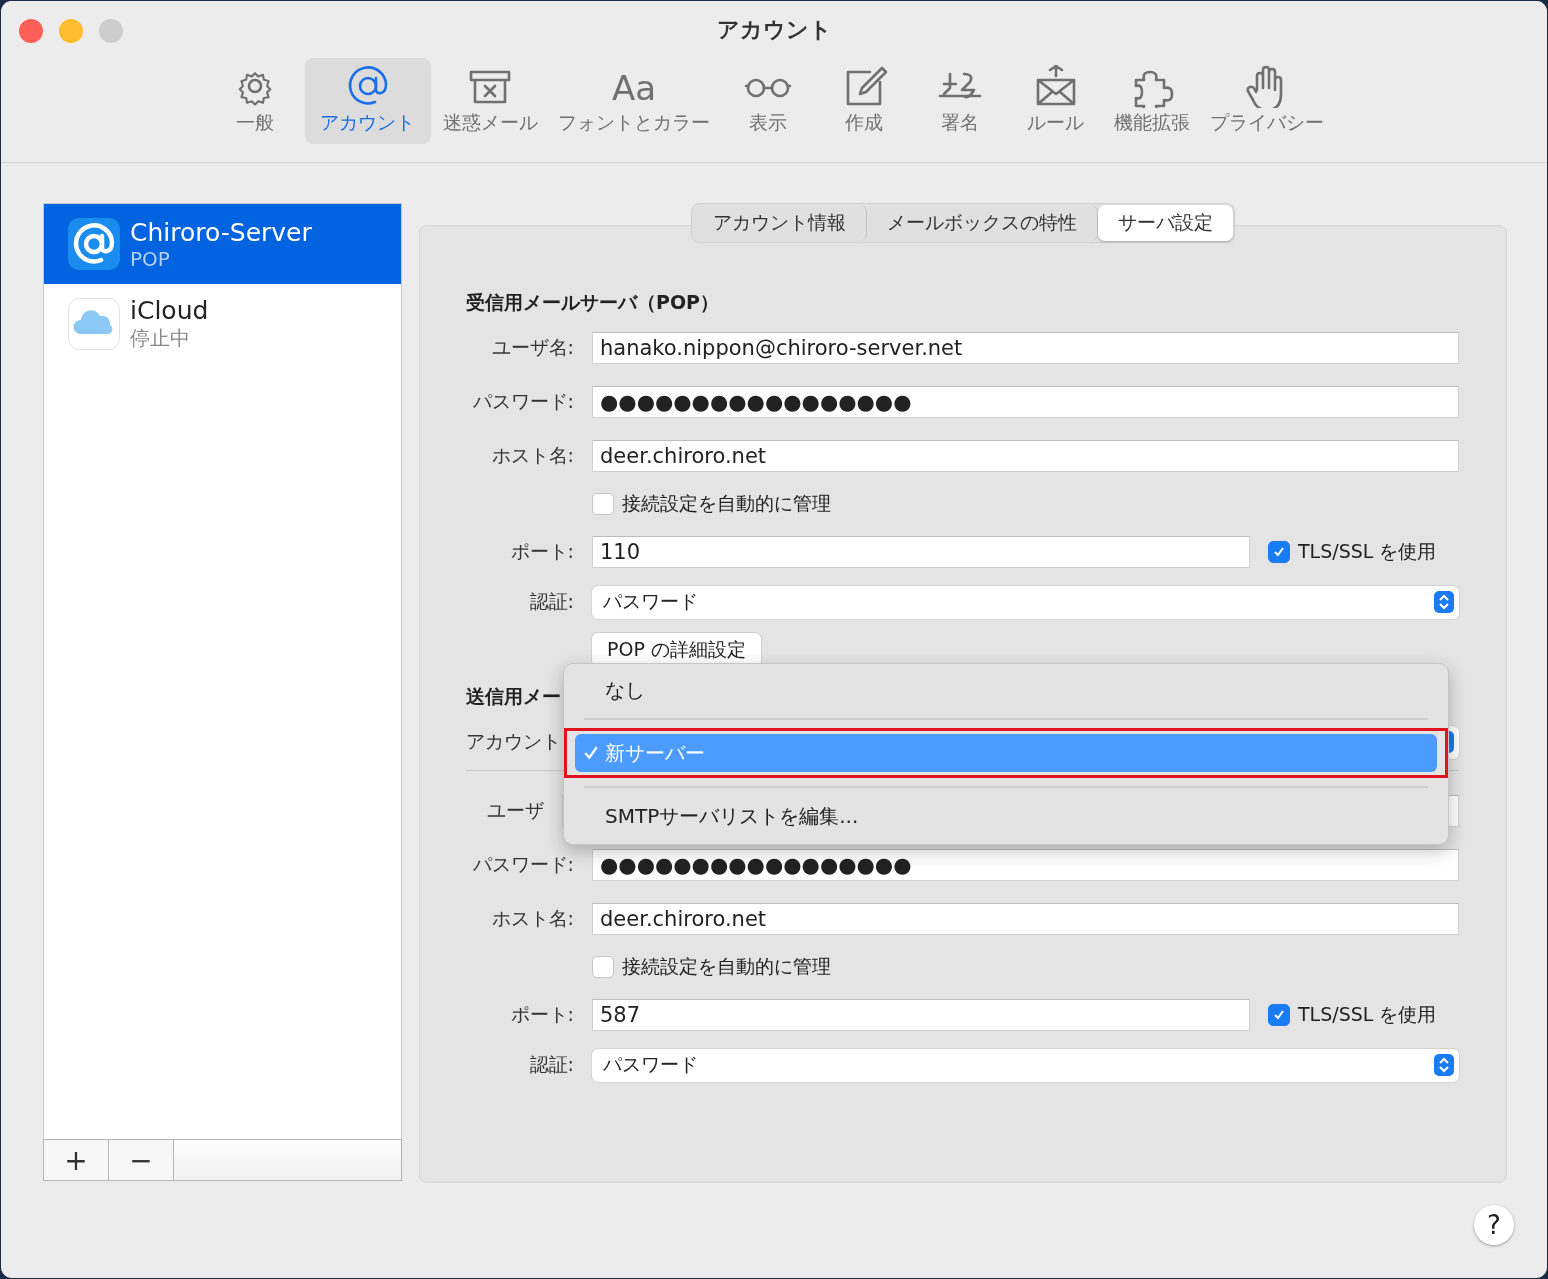 This screenshot has height=1279, width=1548. Describe the element at coordinates (513, 696) in the screenshot. I see `section-title: 送信用メー` at that location.